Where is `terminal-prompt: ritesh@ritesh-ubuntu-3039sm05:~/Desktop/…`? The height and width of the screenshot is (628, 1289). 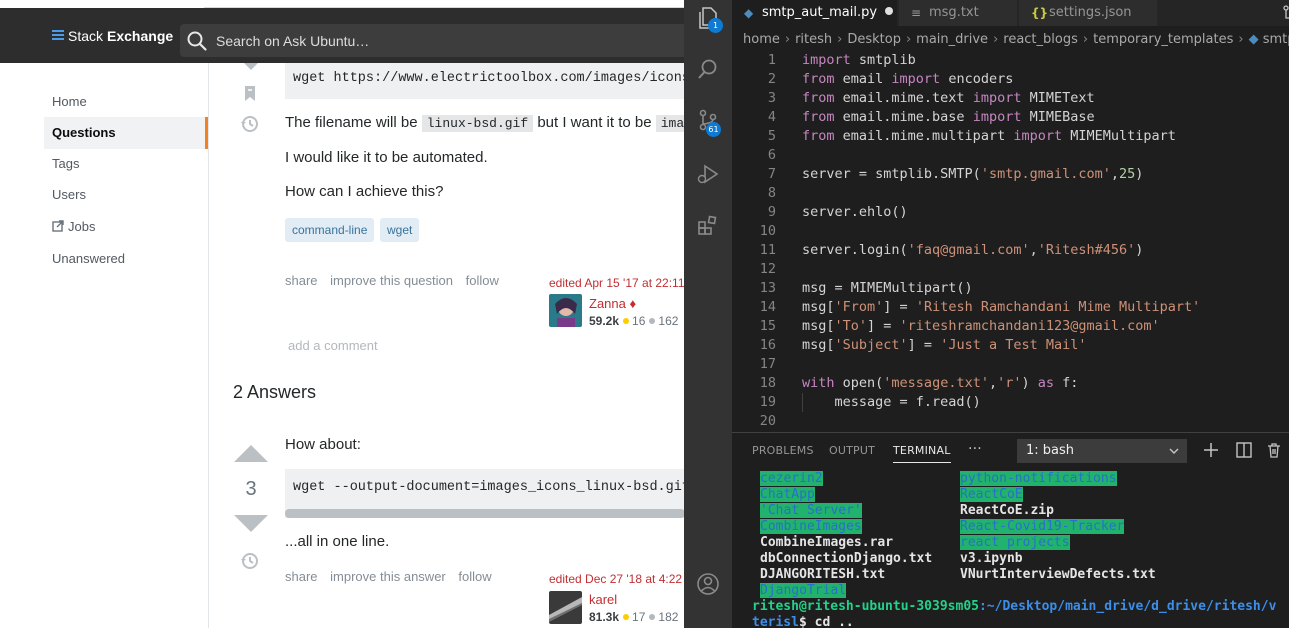
terminal-prompt: ritesh@ritesh-ubuntu-3039sm05:~/Desktop/… is located at coordinates (1014, 607).